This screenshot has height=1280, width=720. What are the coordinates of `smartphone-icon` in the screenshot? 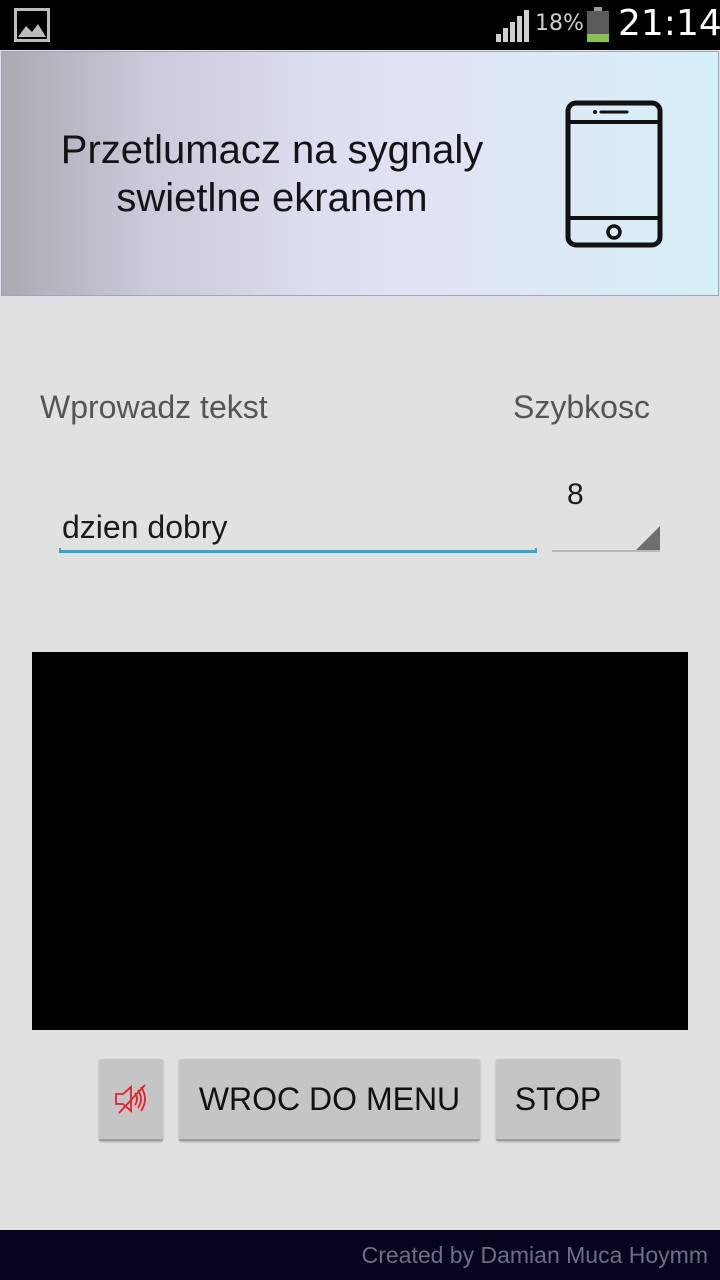 It's located at (614, 174).